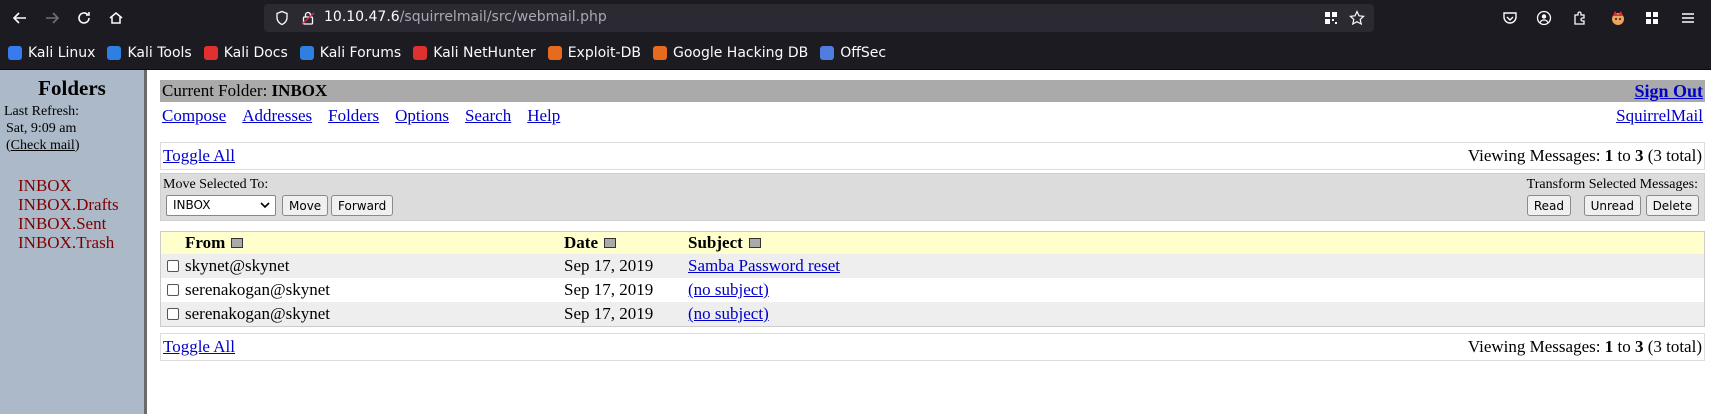 The width and height of the screenshot is (1711, 414). What do you see at coordinates (192, 205) in the screenshot?
I see `move-target-value: INBOX` at bounding box center [192, 205].